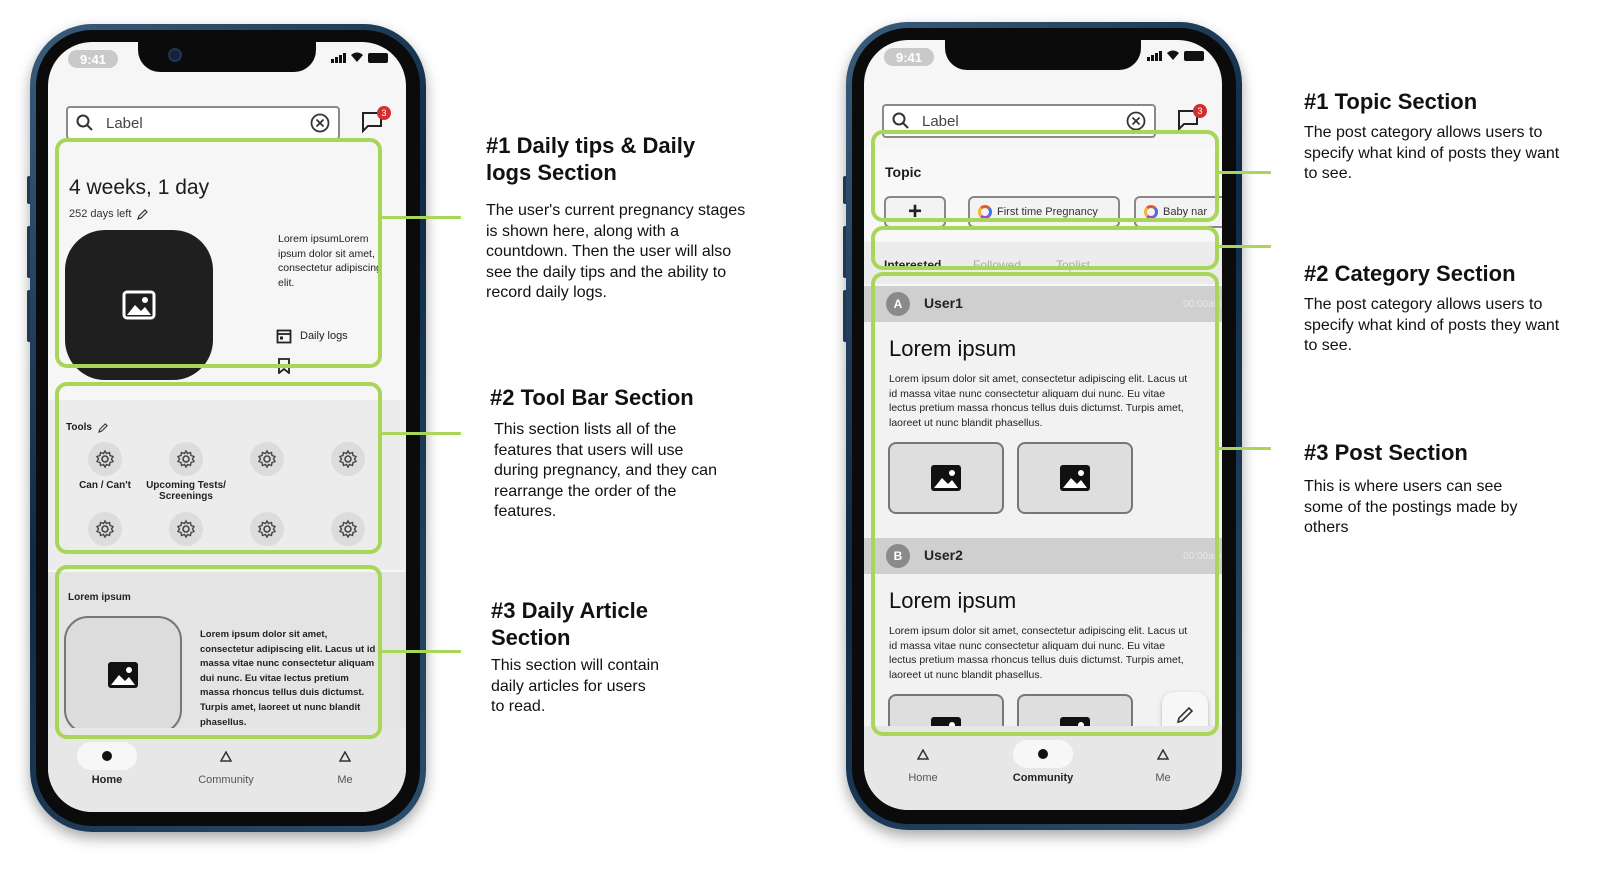 Image resolution: width=1611 pixels, height=873 pixels. What do you see at coordinates (1245, 172) in the screenshot?
I see `connector-topic` at bounding box center [1245, 172].